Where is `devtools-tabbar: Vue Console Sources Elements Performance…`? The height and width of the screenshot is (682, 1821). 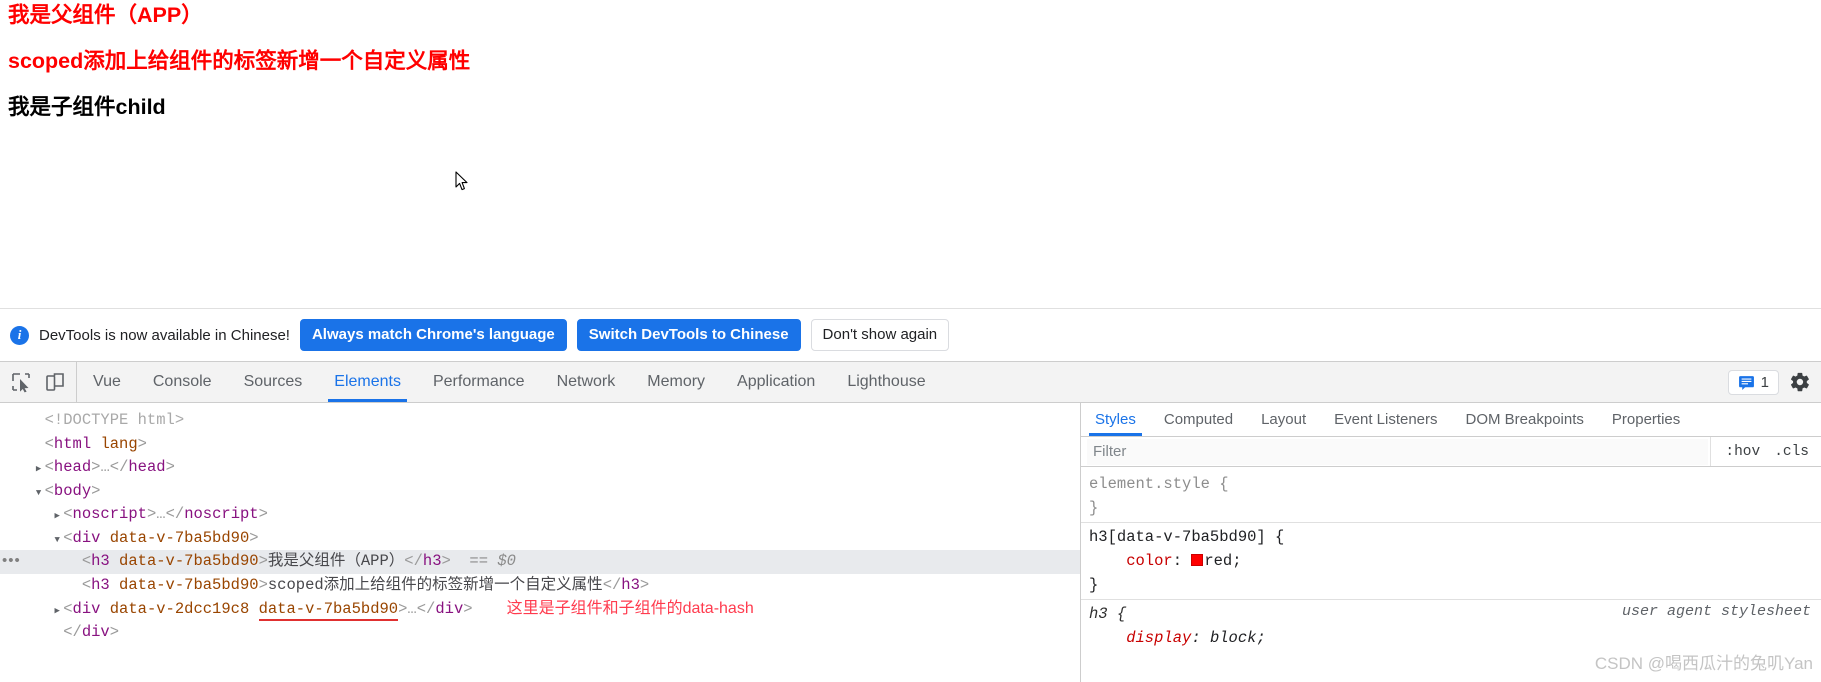
devtools-tabbar: Vue Console Sources Elements Performance… is located at coordinates (910, 382).